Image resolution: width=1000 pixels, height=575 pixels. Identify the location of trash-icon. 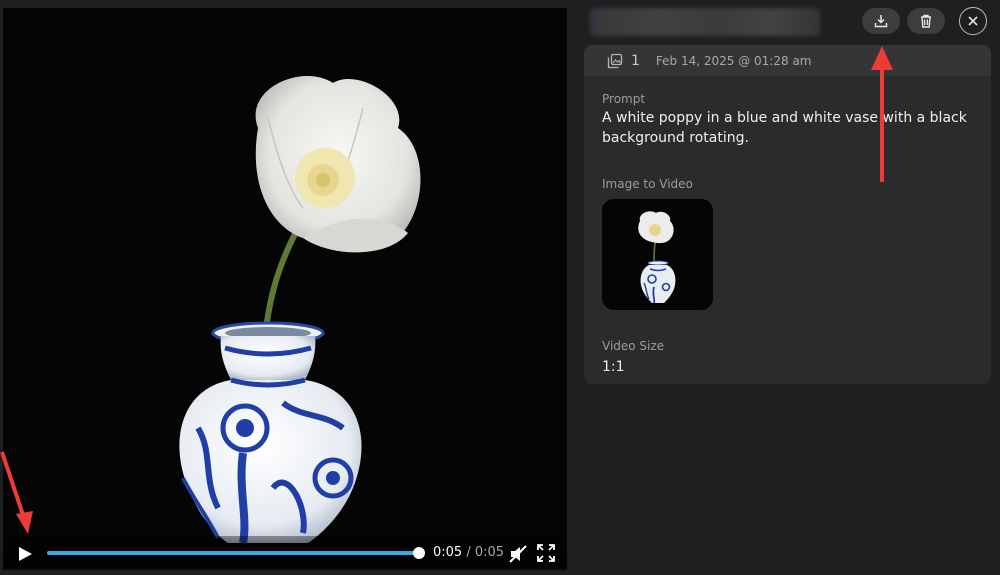
(926, 21).